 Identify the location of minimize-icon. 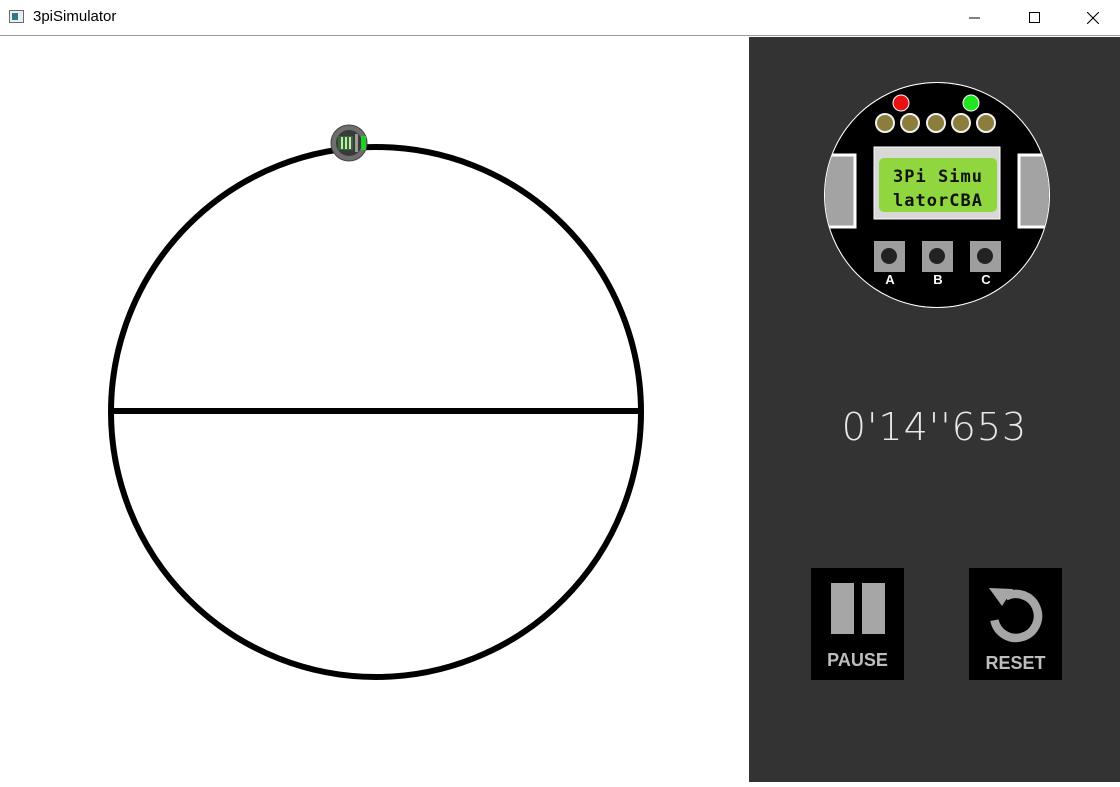
(974, 17).